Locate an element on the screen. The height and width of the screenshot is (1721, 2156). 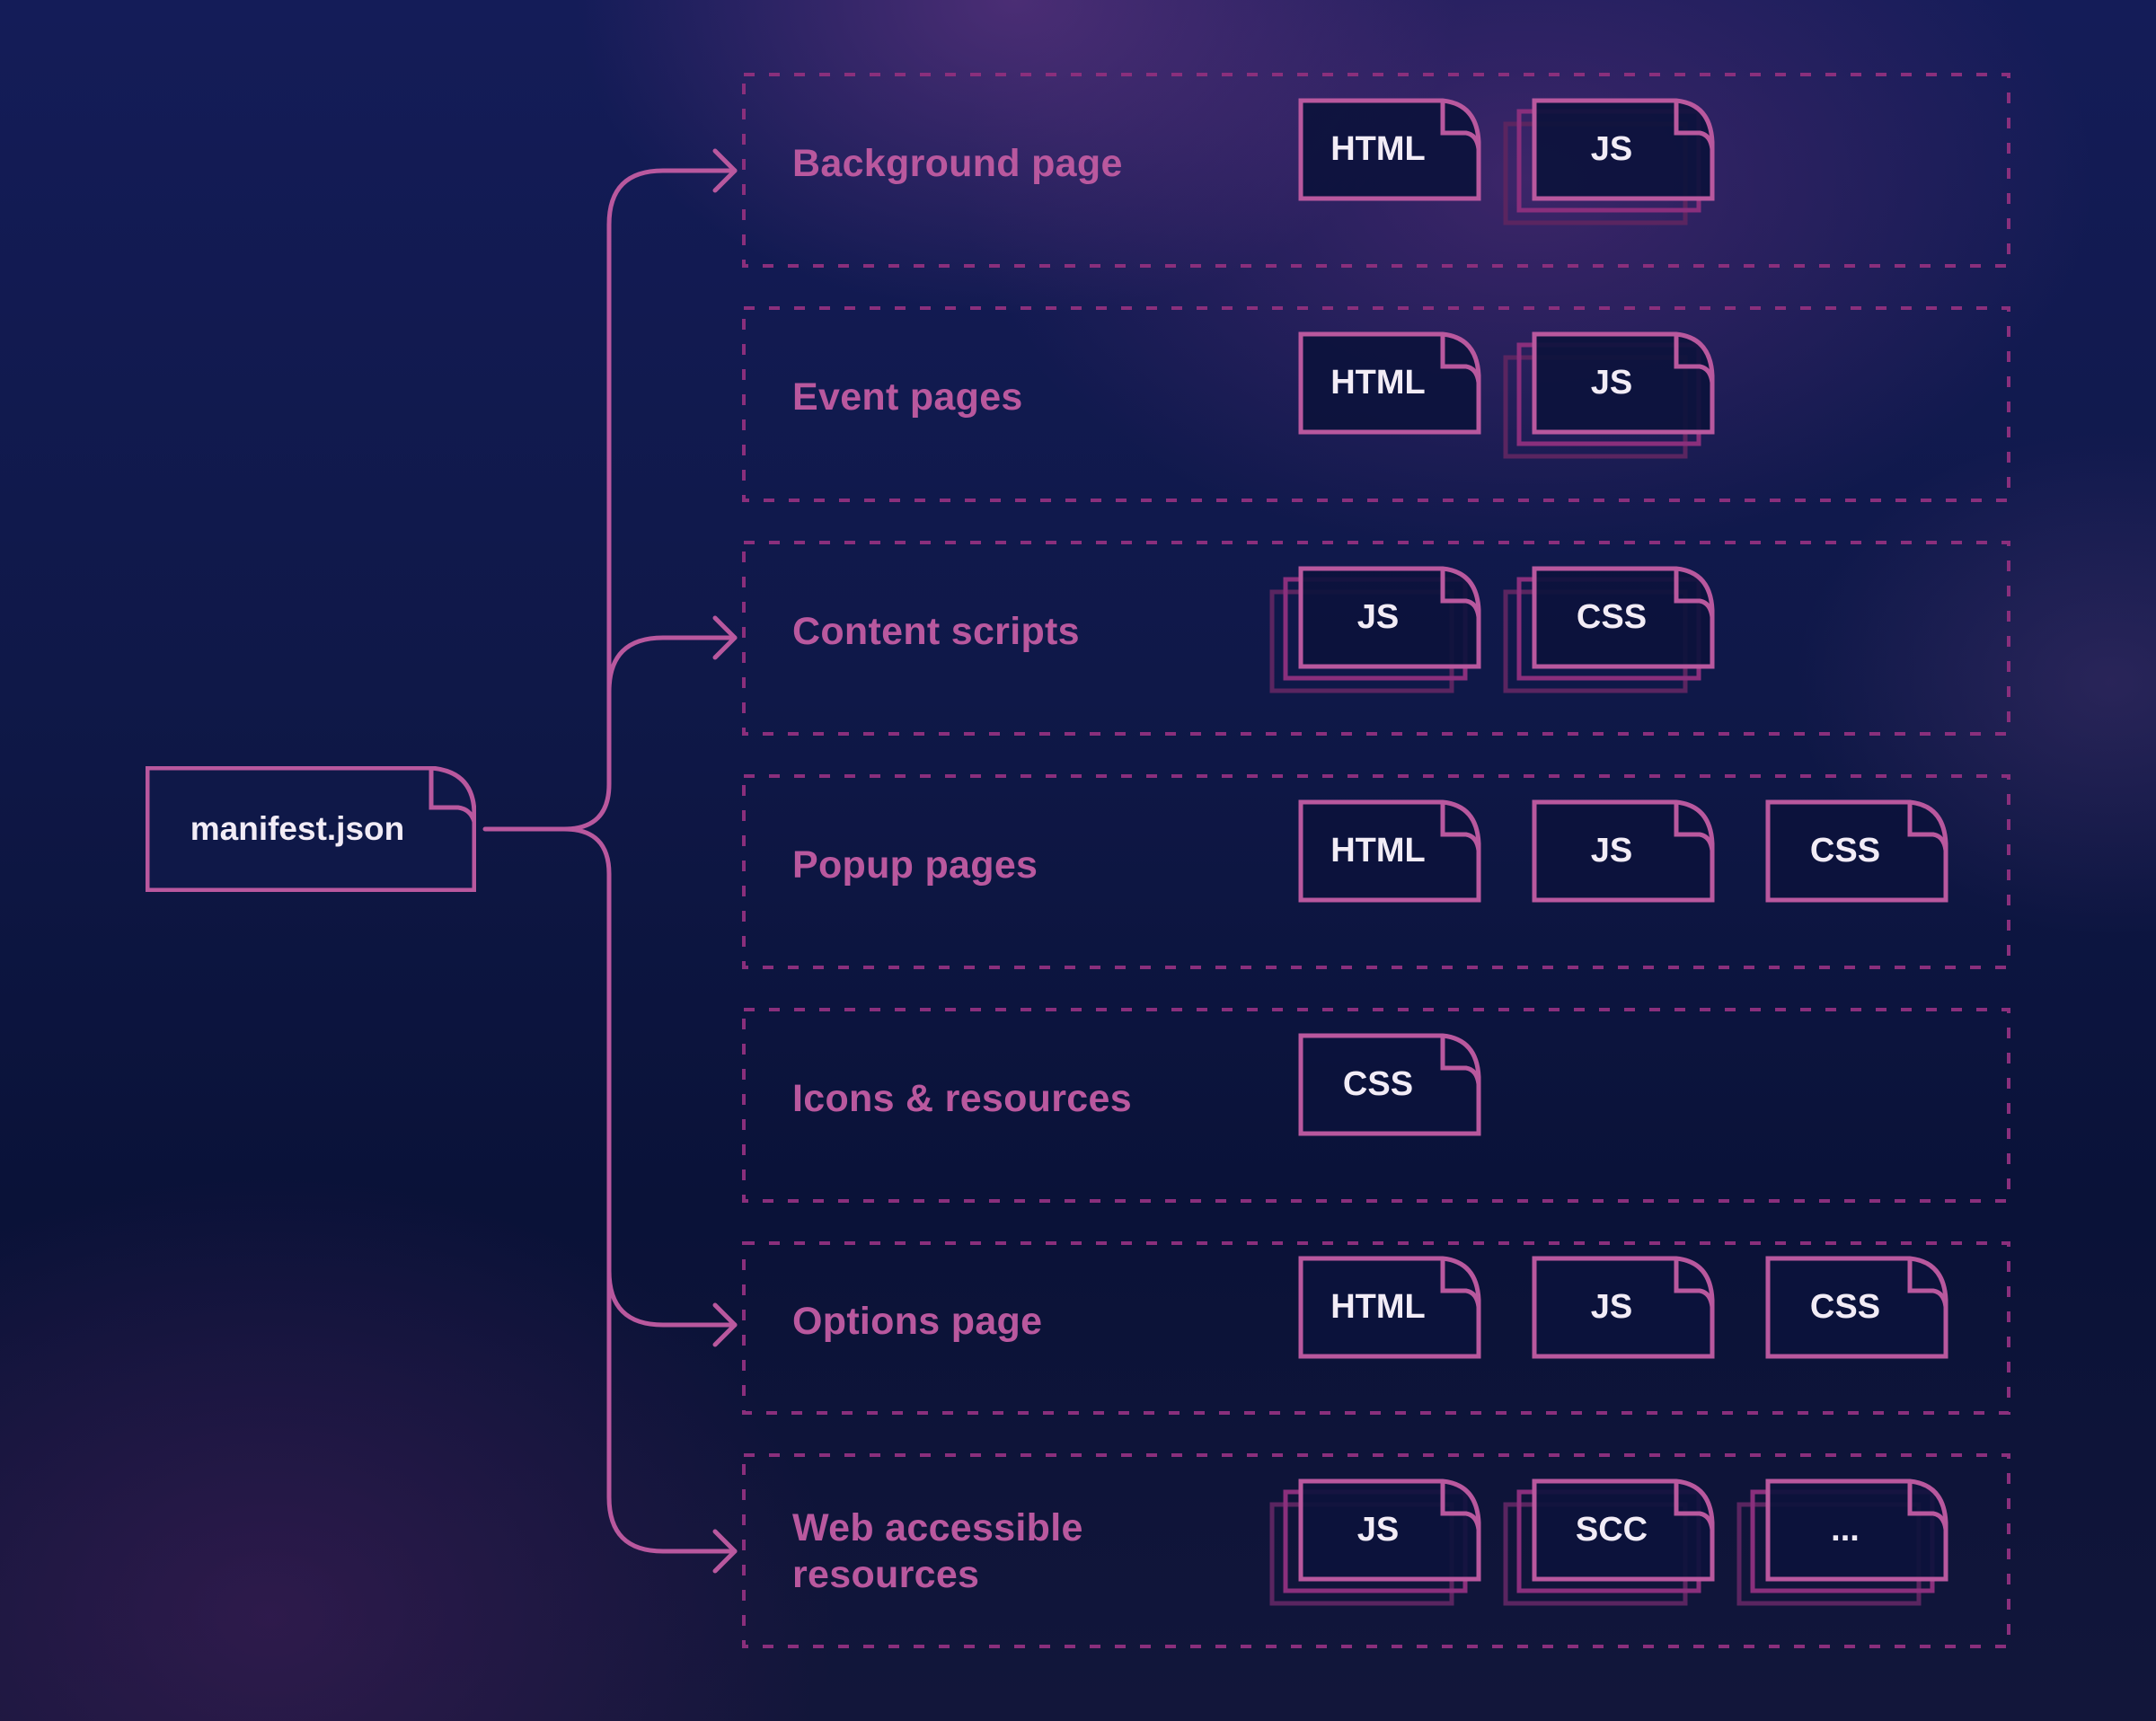
manifest-file: manifest.json is located at coordinates (311, 829).